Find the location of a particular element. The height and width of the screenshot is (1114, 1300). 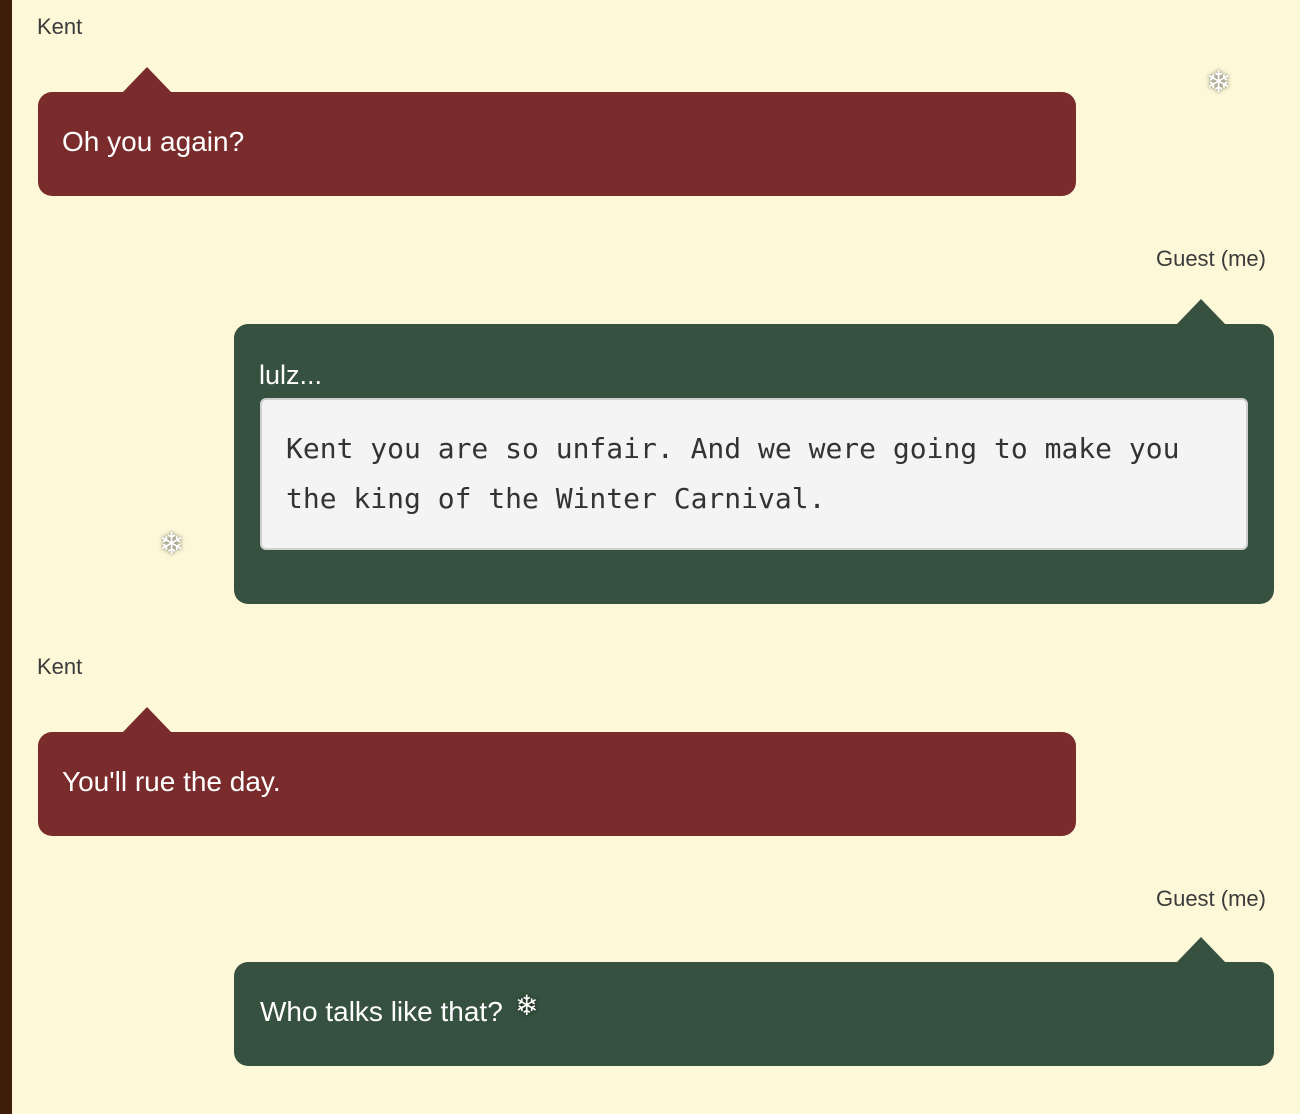

message-bubble-kent: Oh you again? is located at coordinates (557, 131).